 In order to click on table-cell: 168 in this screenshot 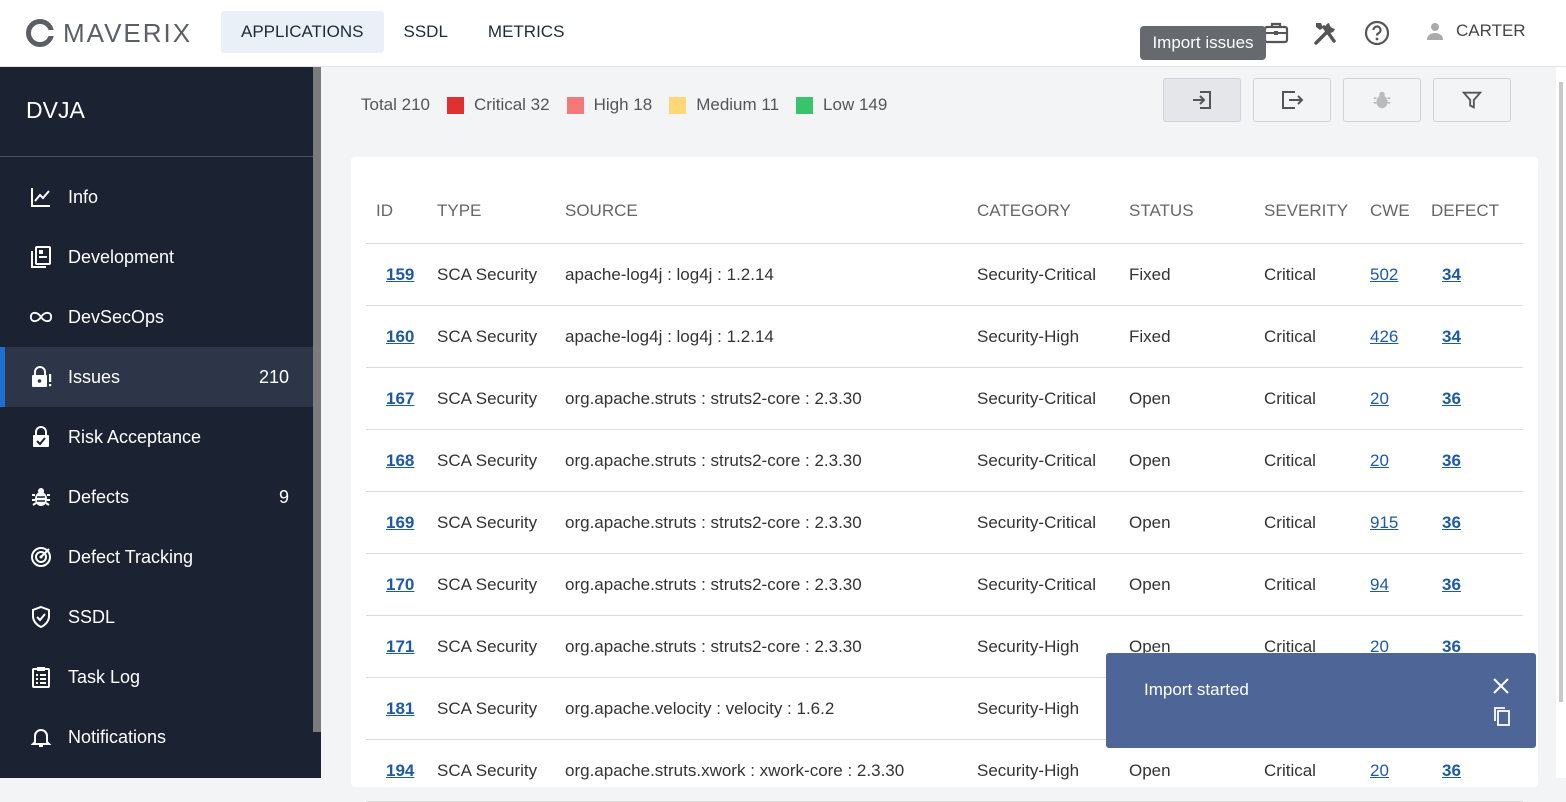, I will do `click(401, 460)`.